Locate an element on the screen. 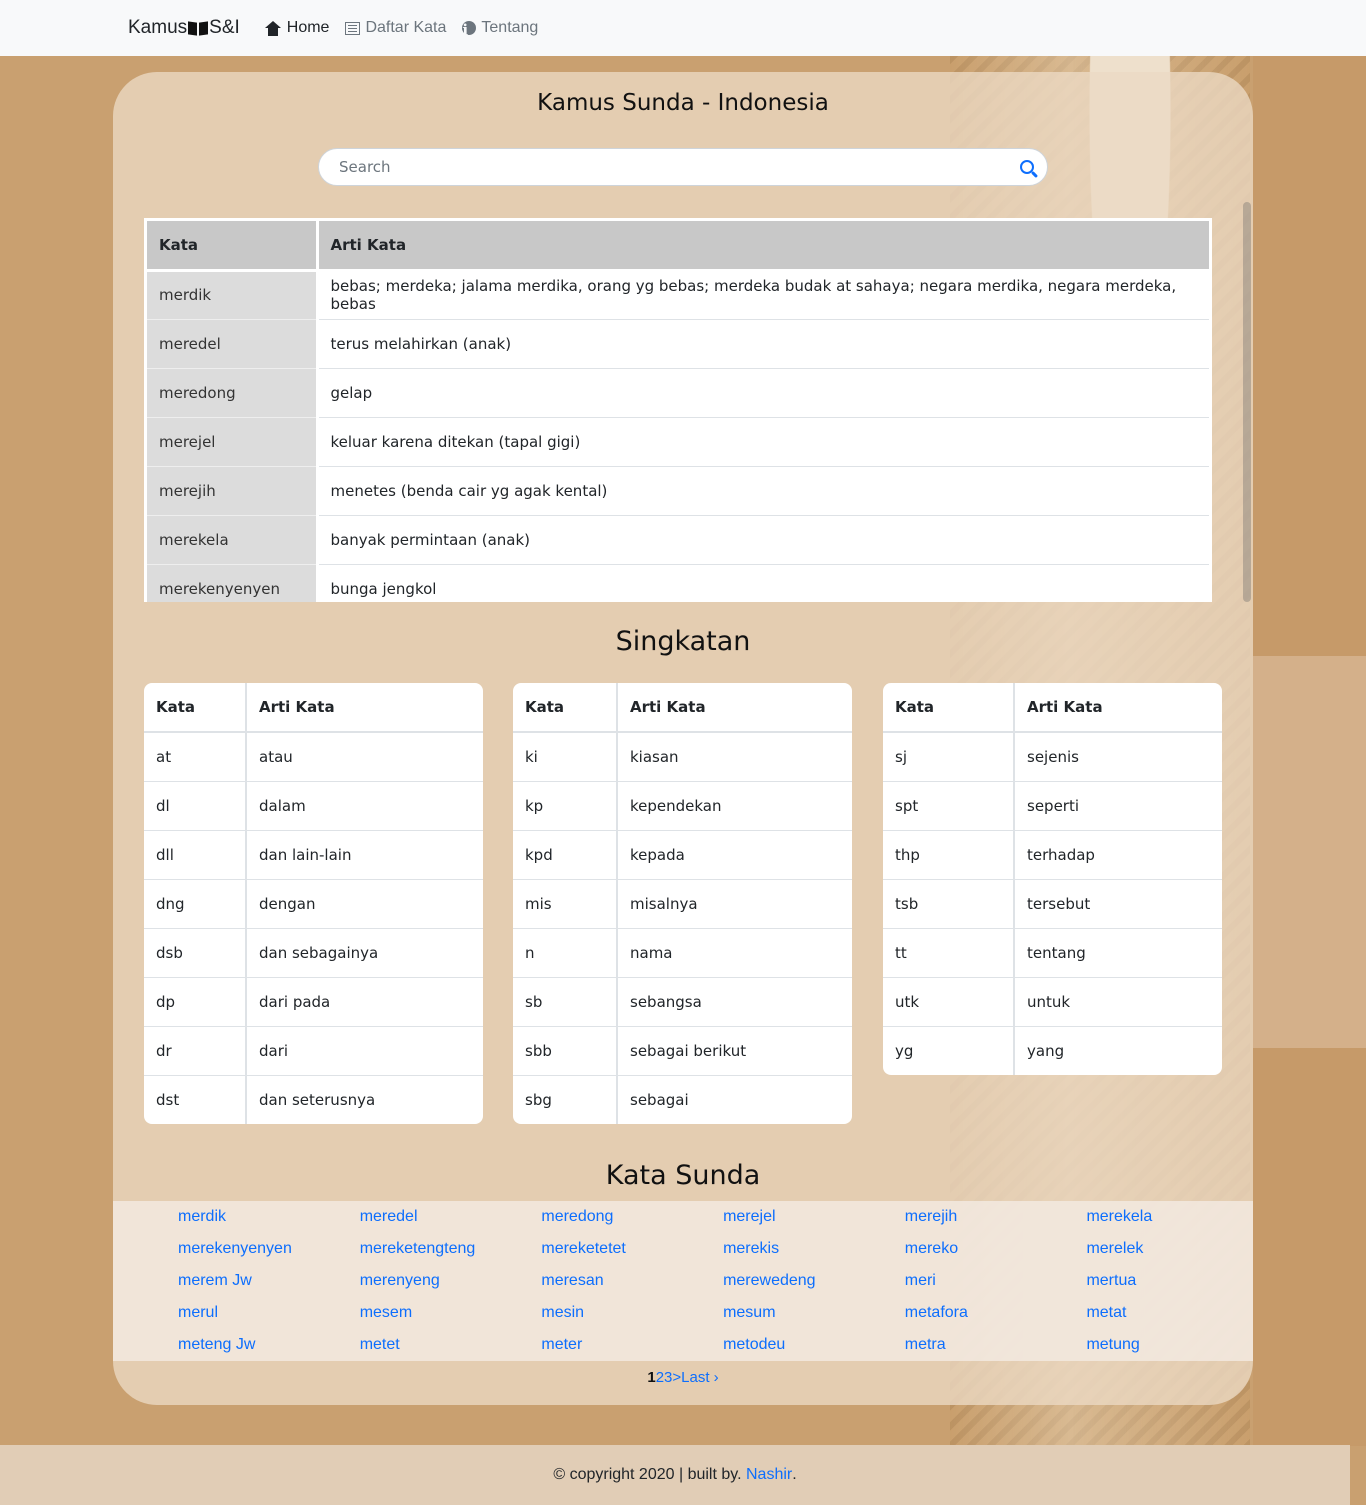  footer-author-link: Nashir is located at coordinates (769, 1475).